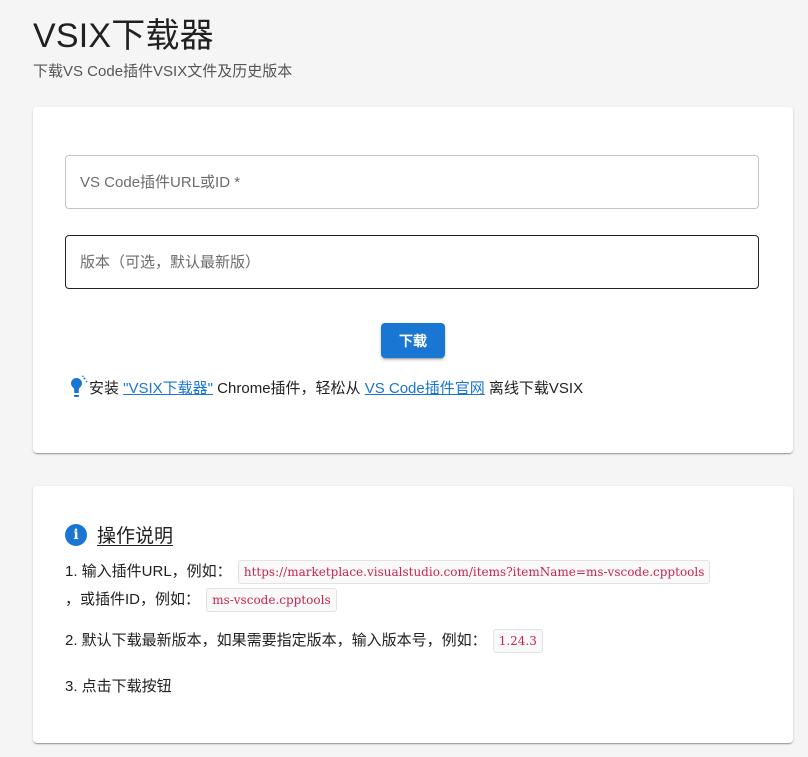 The height and width of the screenshot is (757, 808). What do you see at coordinates (163, 71) in the screenshot?
I see `page-subtitle: 下载VS Code插件VSIX文件及历史版本` at bounding box center [163, 71].